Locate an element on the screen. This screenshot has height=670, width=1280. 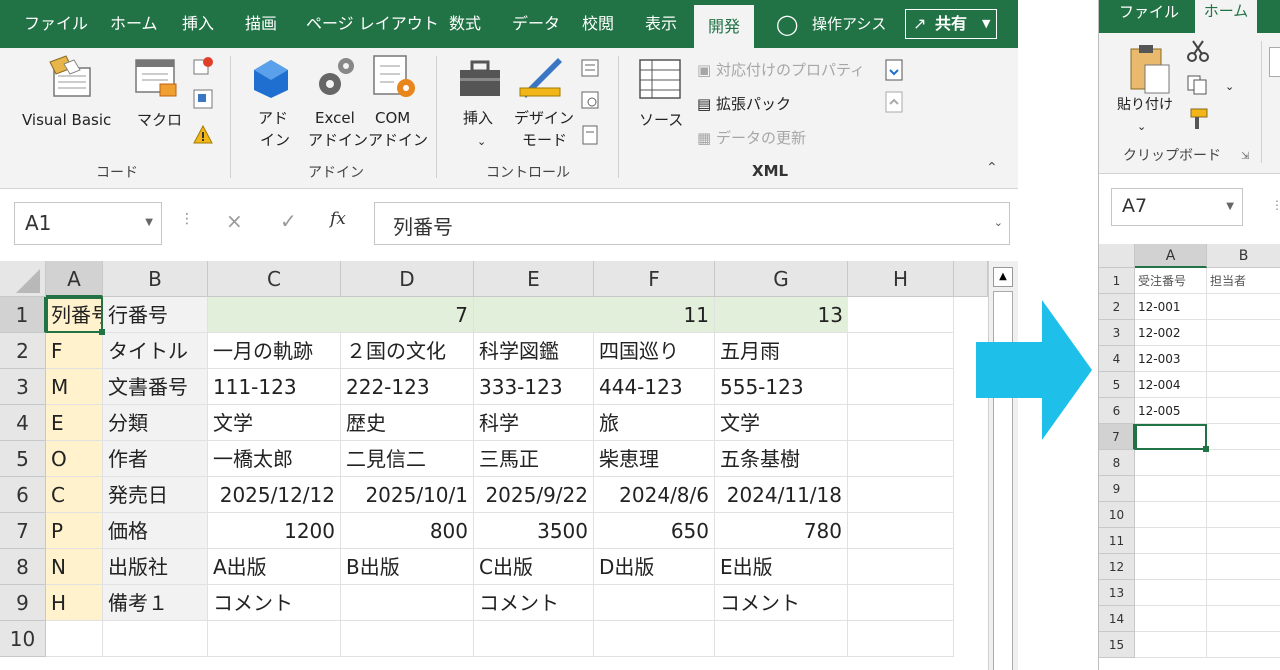
cell-e2: 科学図鑑 is located at coordinates (534, 351).